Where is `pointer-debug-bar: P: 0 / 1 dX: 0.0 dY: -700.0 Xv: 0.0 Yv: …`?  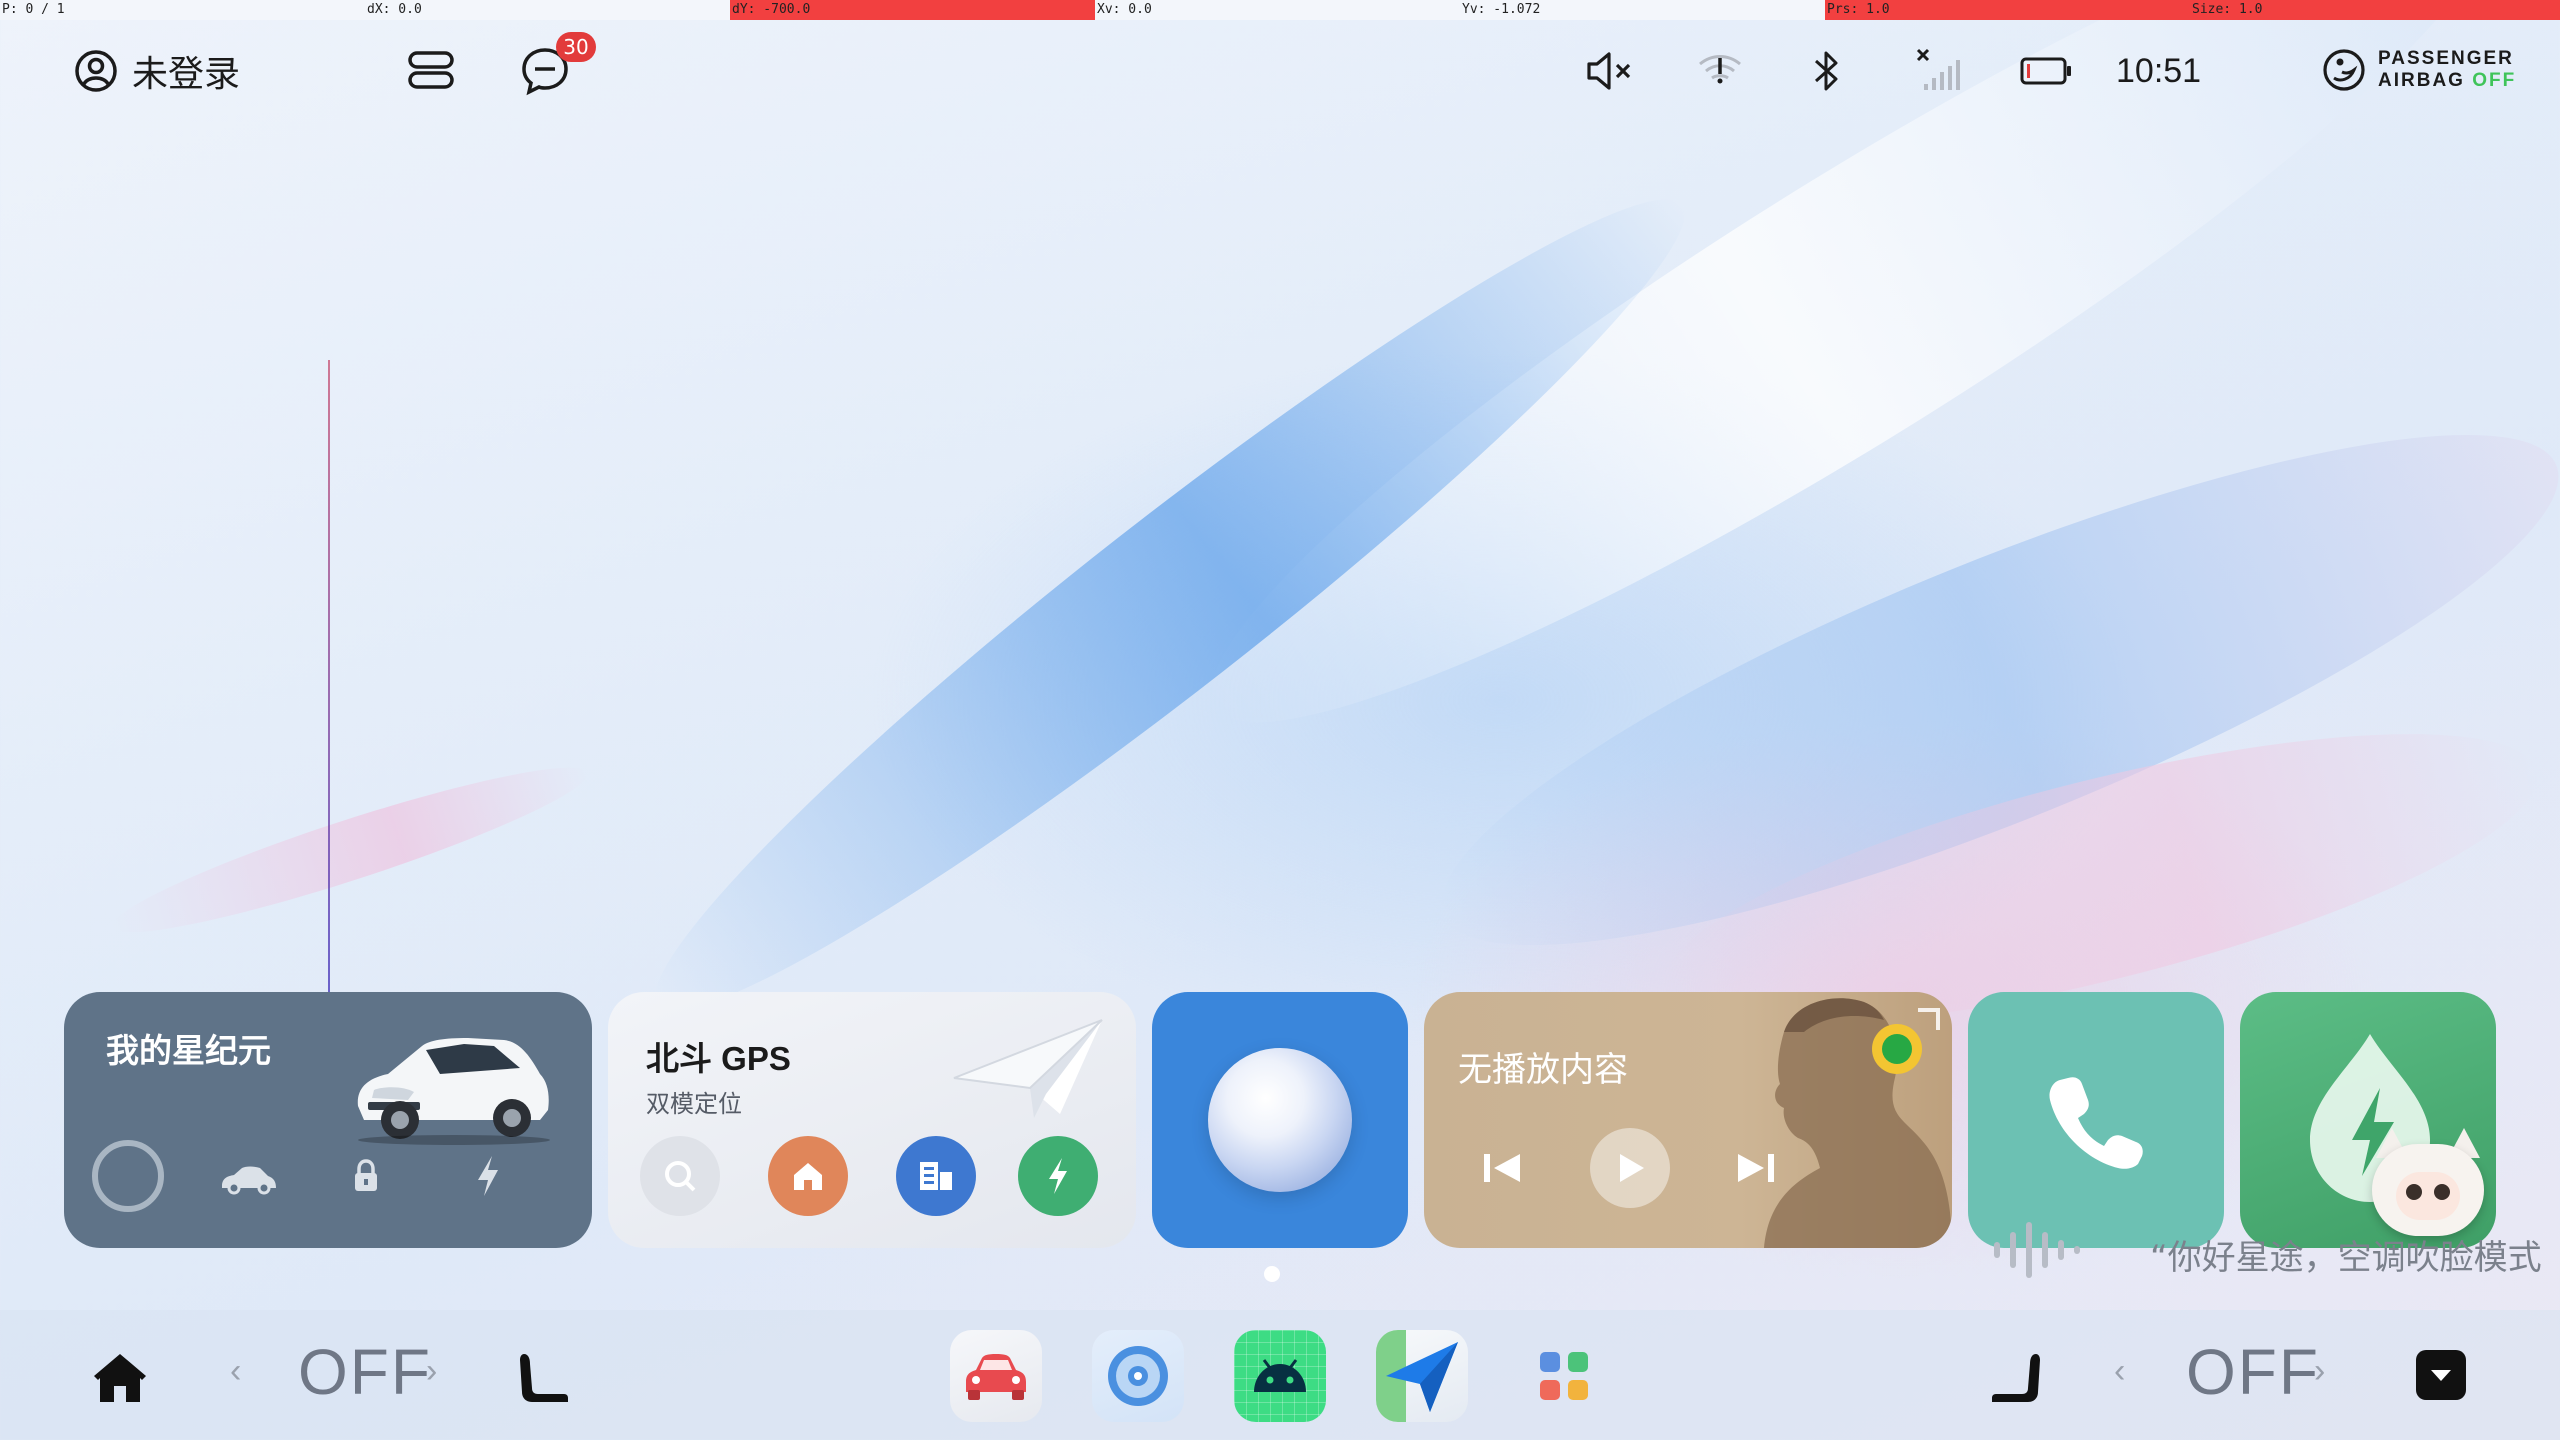
pointer-debug-bar: P: 0 / 1 dX: 0.0 dY: -700.0 Xv: 0.0 Yv: … is located at coordinates (1280, 10).